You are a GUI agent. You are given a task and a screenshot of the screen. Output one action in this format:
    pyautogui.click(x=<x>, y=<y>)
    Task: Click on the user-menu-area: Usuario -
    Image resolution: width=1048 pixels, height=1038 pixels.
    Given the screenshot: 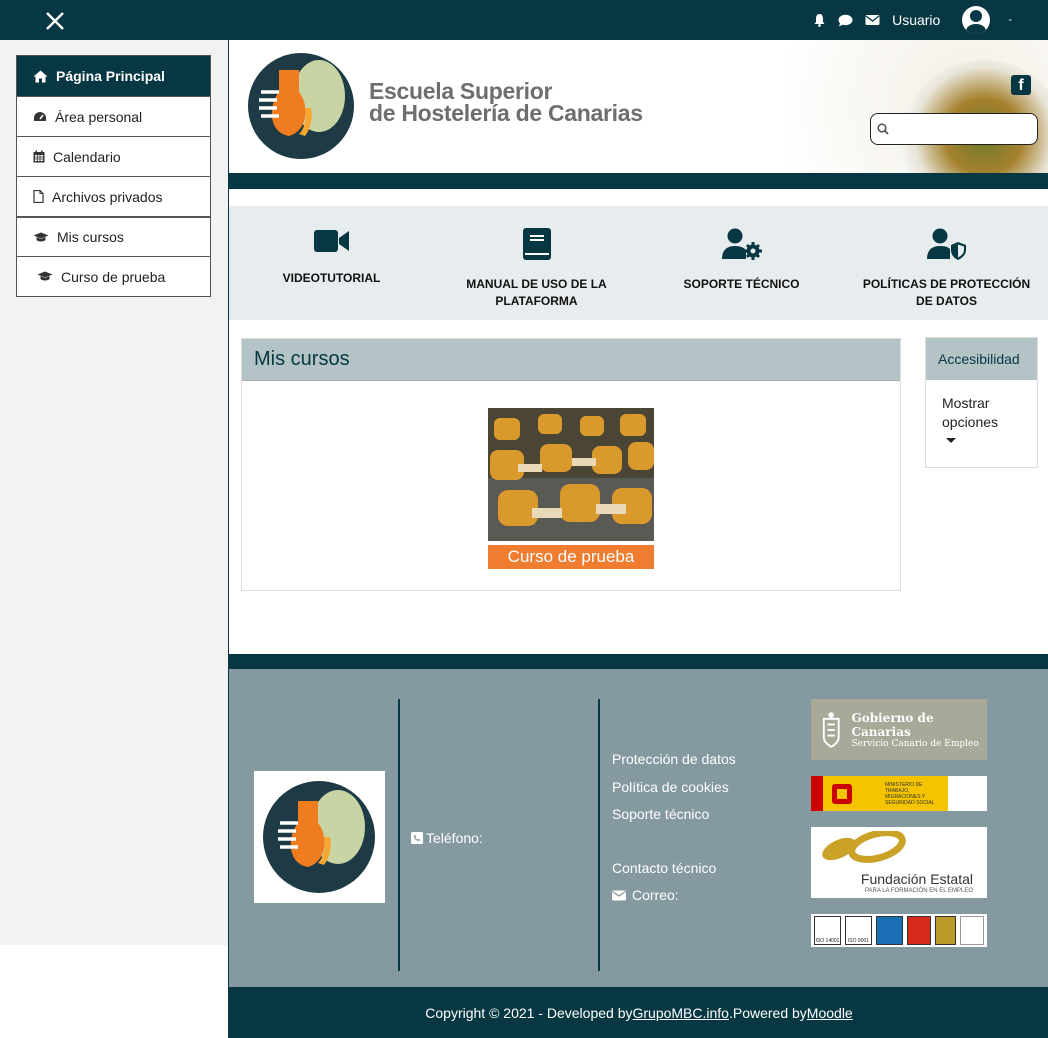 What is the action you would take?
    pyautogui.click(x=912, y=20)
    